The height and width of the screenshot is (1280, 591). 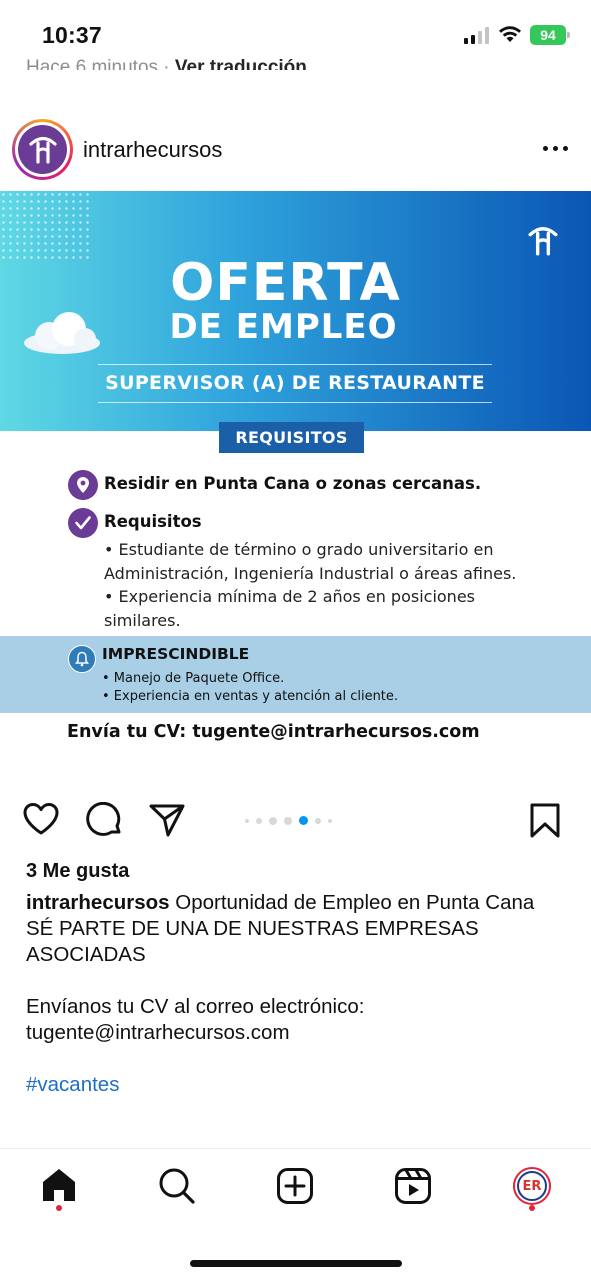 What do you see at coordinates (550, 35) in the screenshot?
I see `battery-indicator: 94` at bounding box center [550, 35].